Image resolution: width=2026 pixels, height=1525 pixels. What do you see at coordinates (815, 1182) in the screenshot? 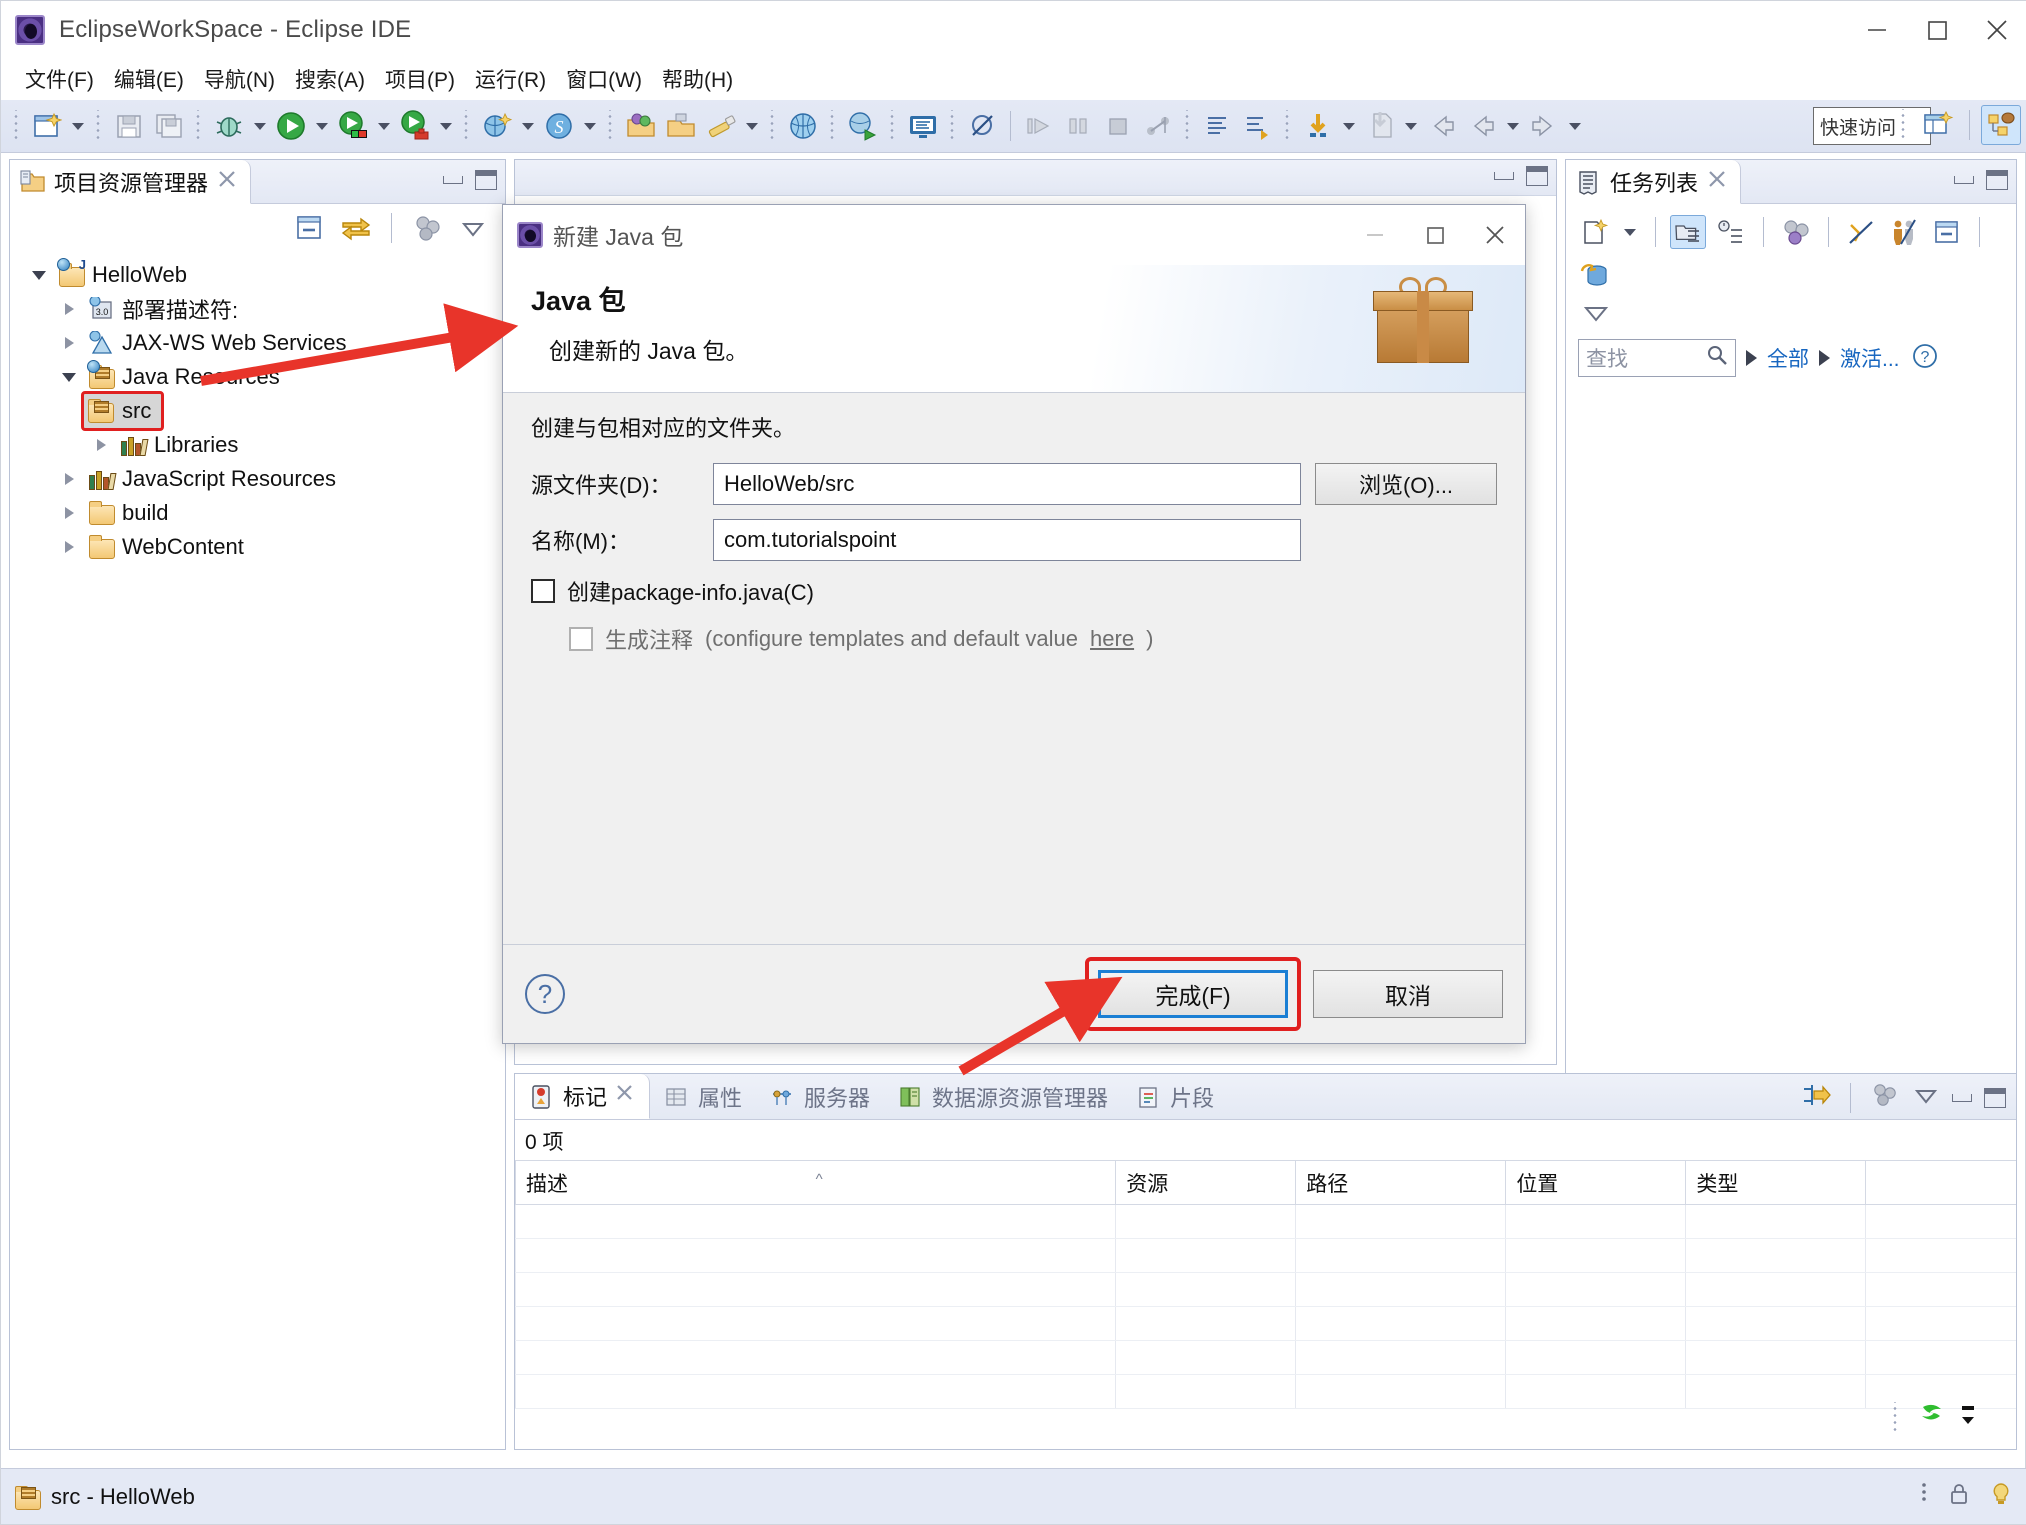
I see `column-header-description: 描述 ^` at bounding box center [815, 1182].